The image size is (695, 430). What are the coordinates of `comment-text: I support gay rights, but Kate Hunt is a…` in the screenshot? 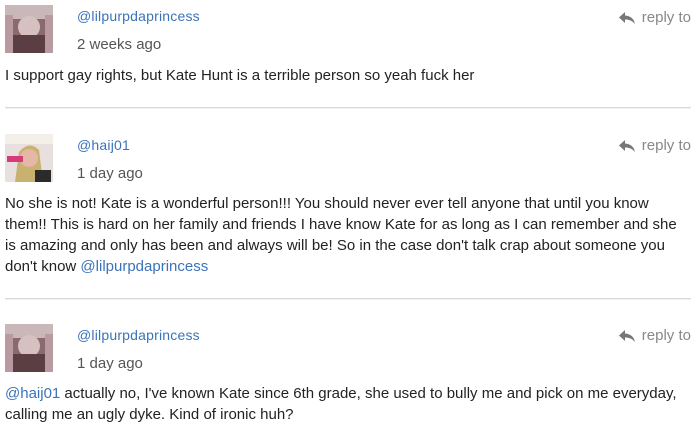 It's located at (240, 75).